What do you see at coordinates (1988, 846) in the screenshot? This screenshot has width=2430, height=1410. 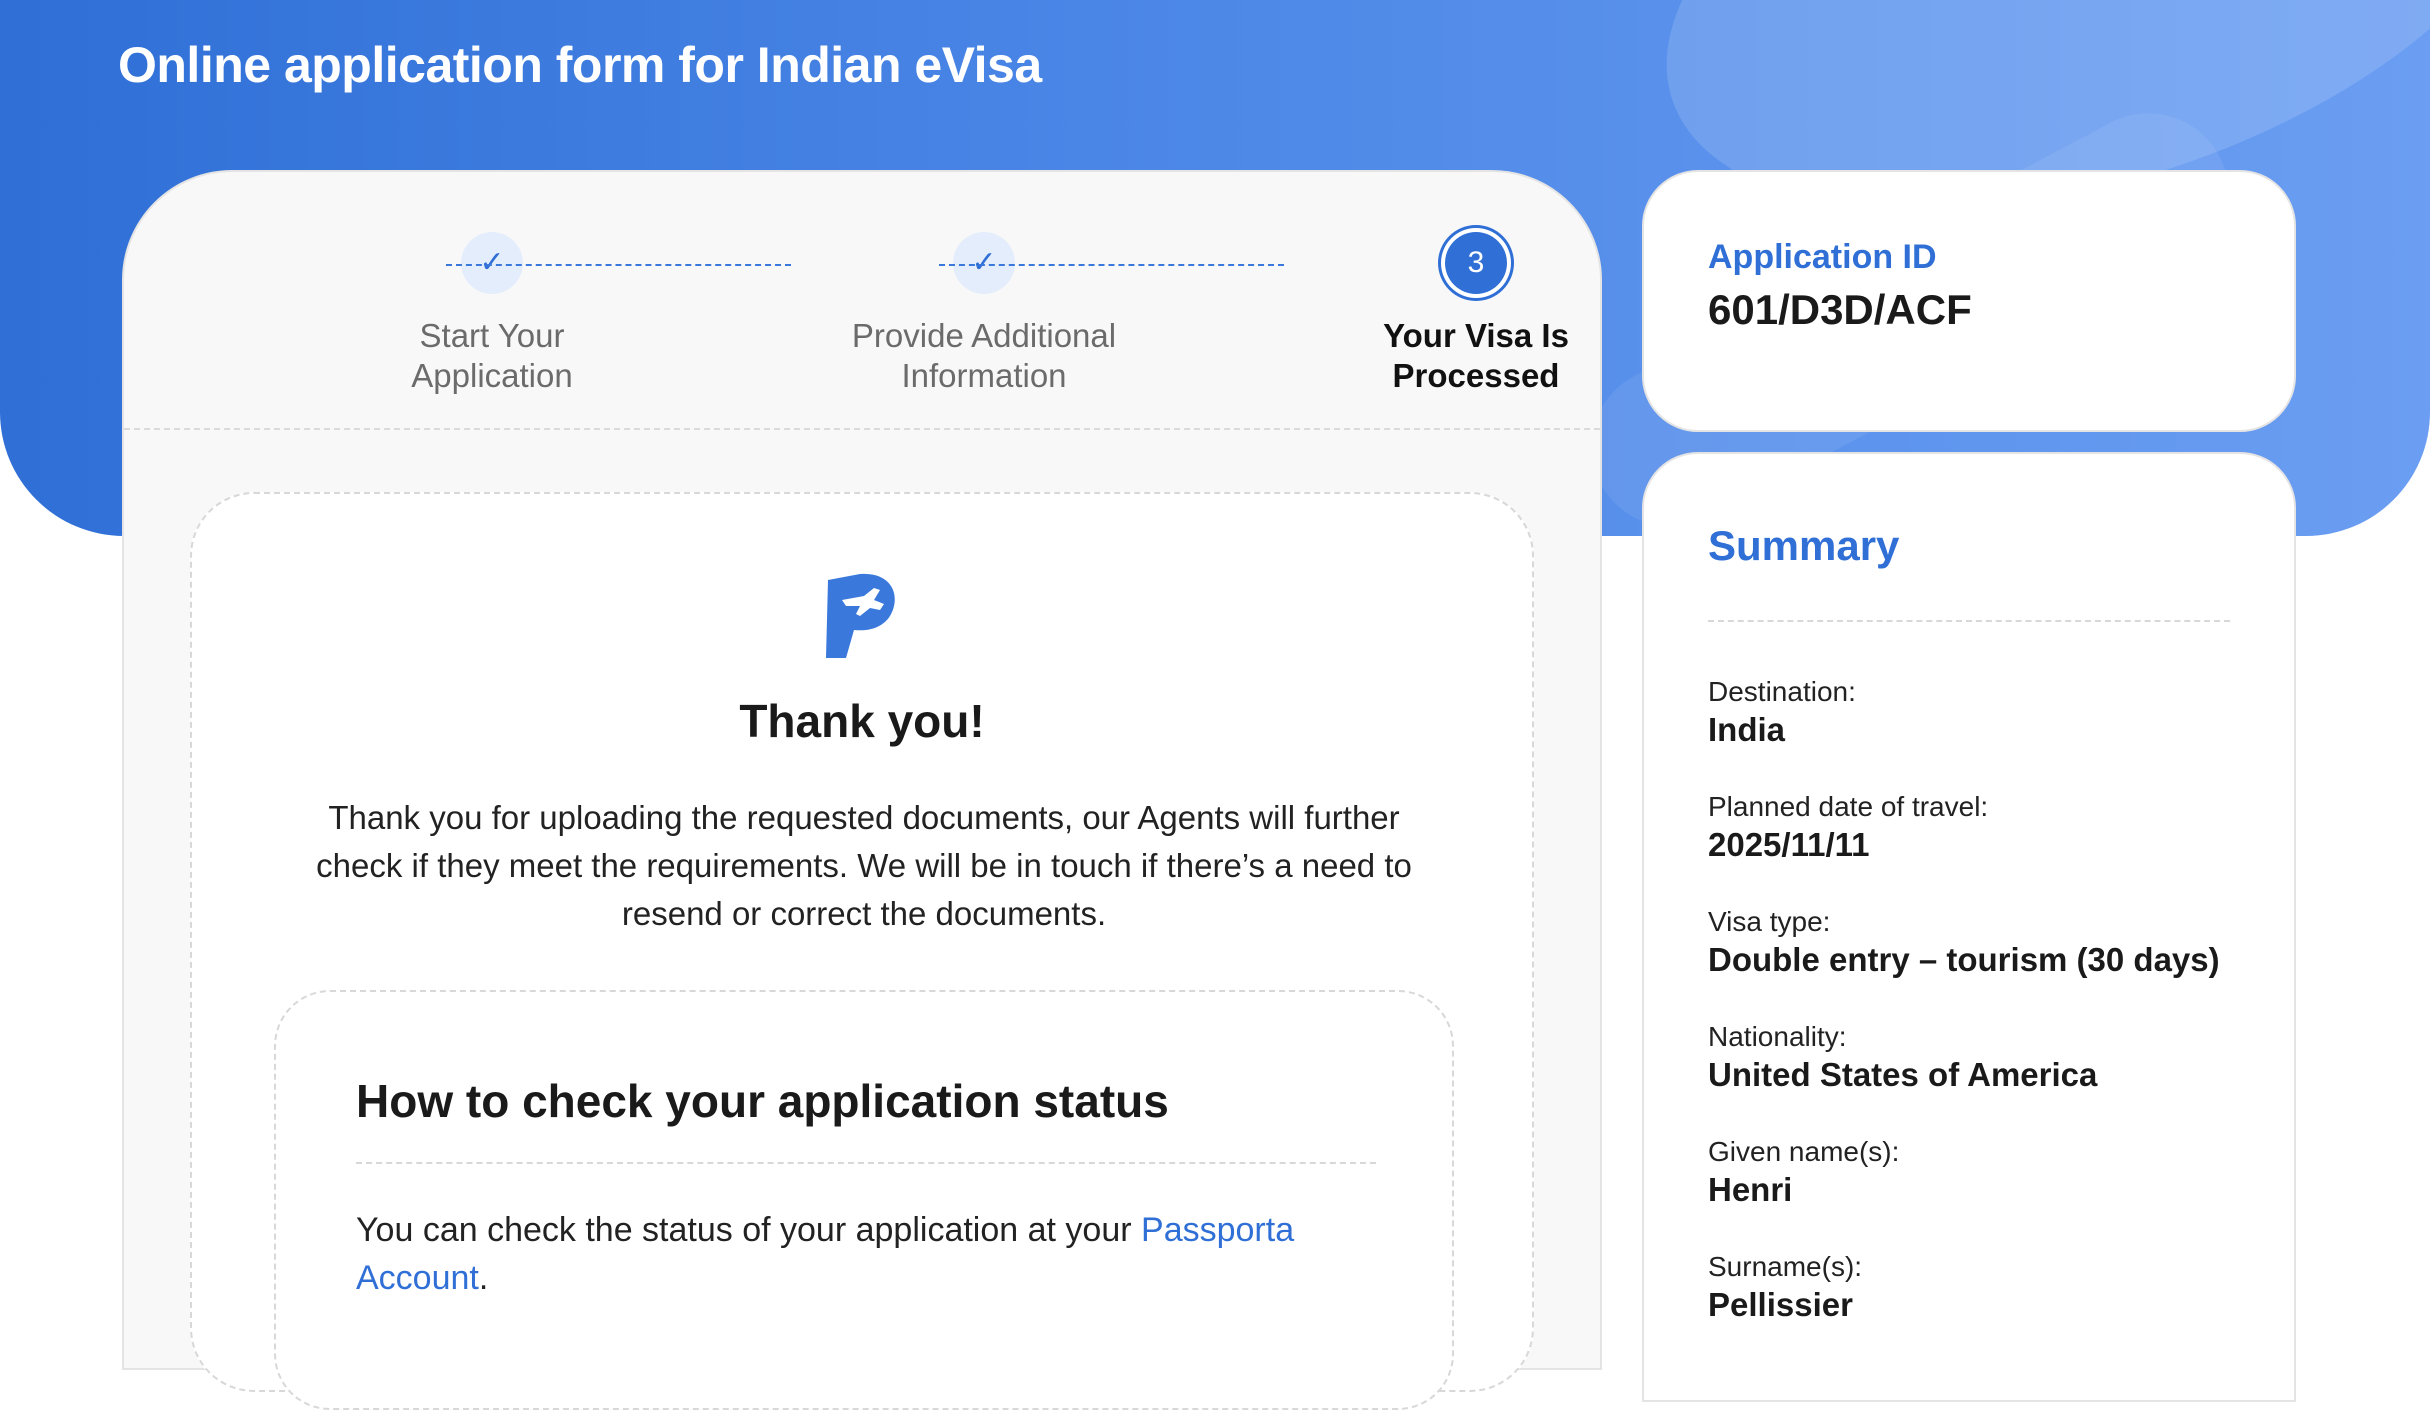 I see `summary-item-travel-date: Planned date of travel: 2025/11/11` at bounding box center [1988, 846].